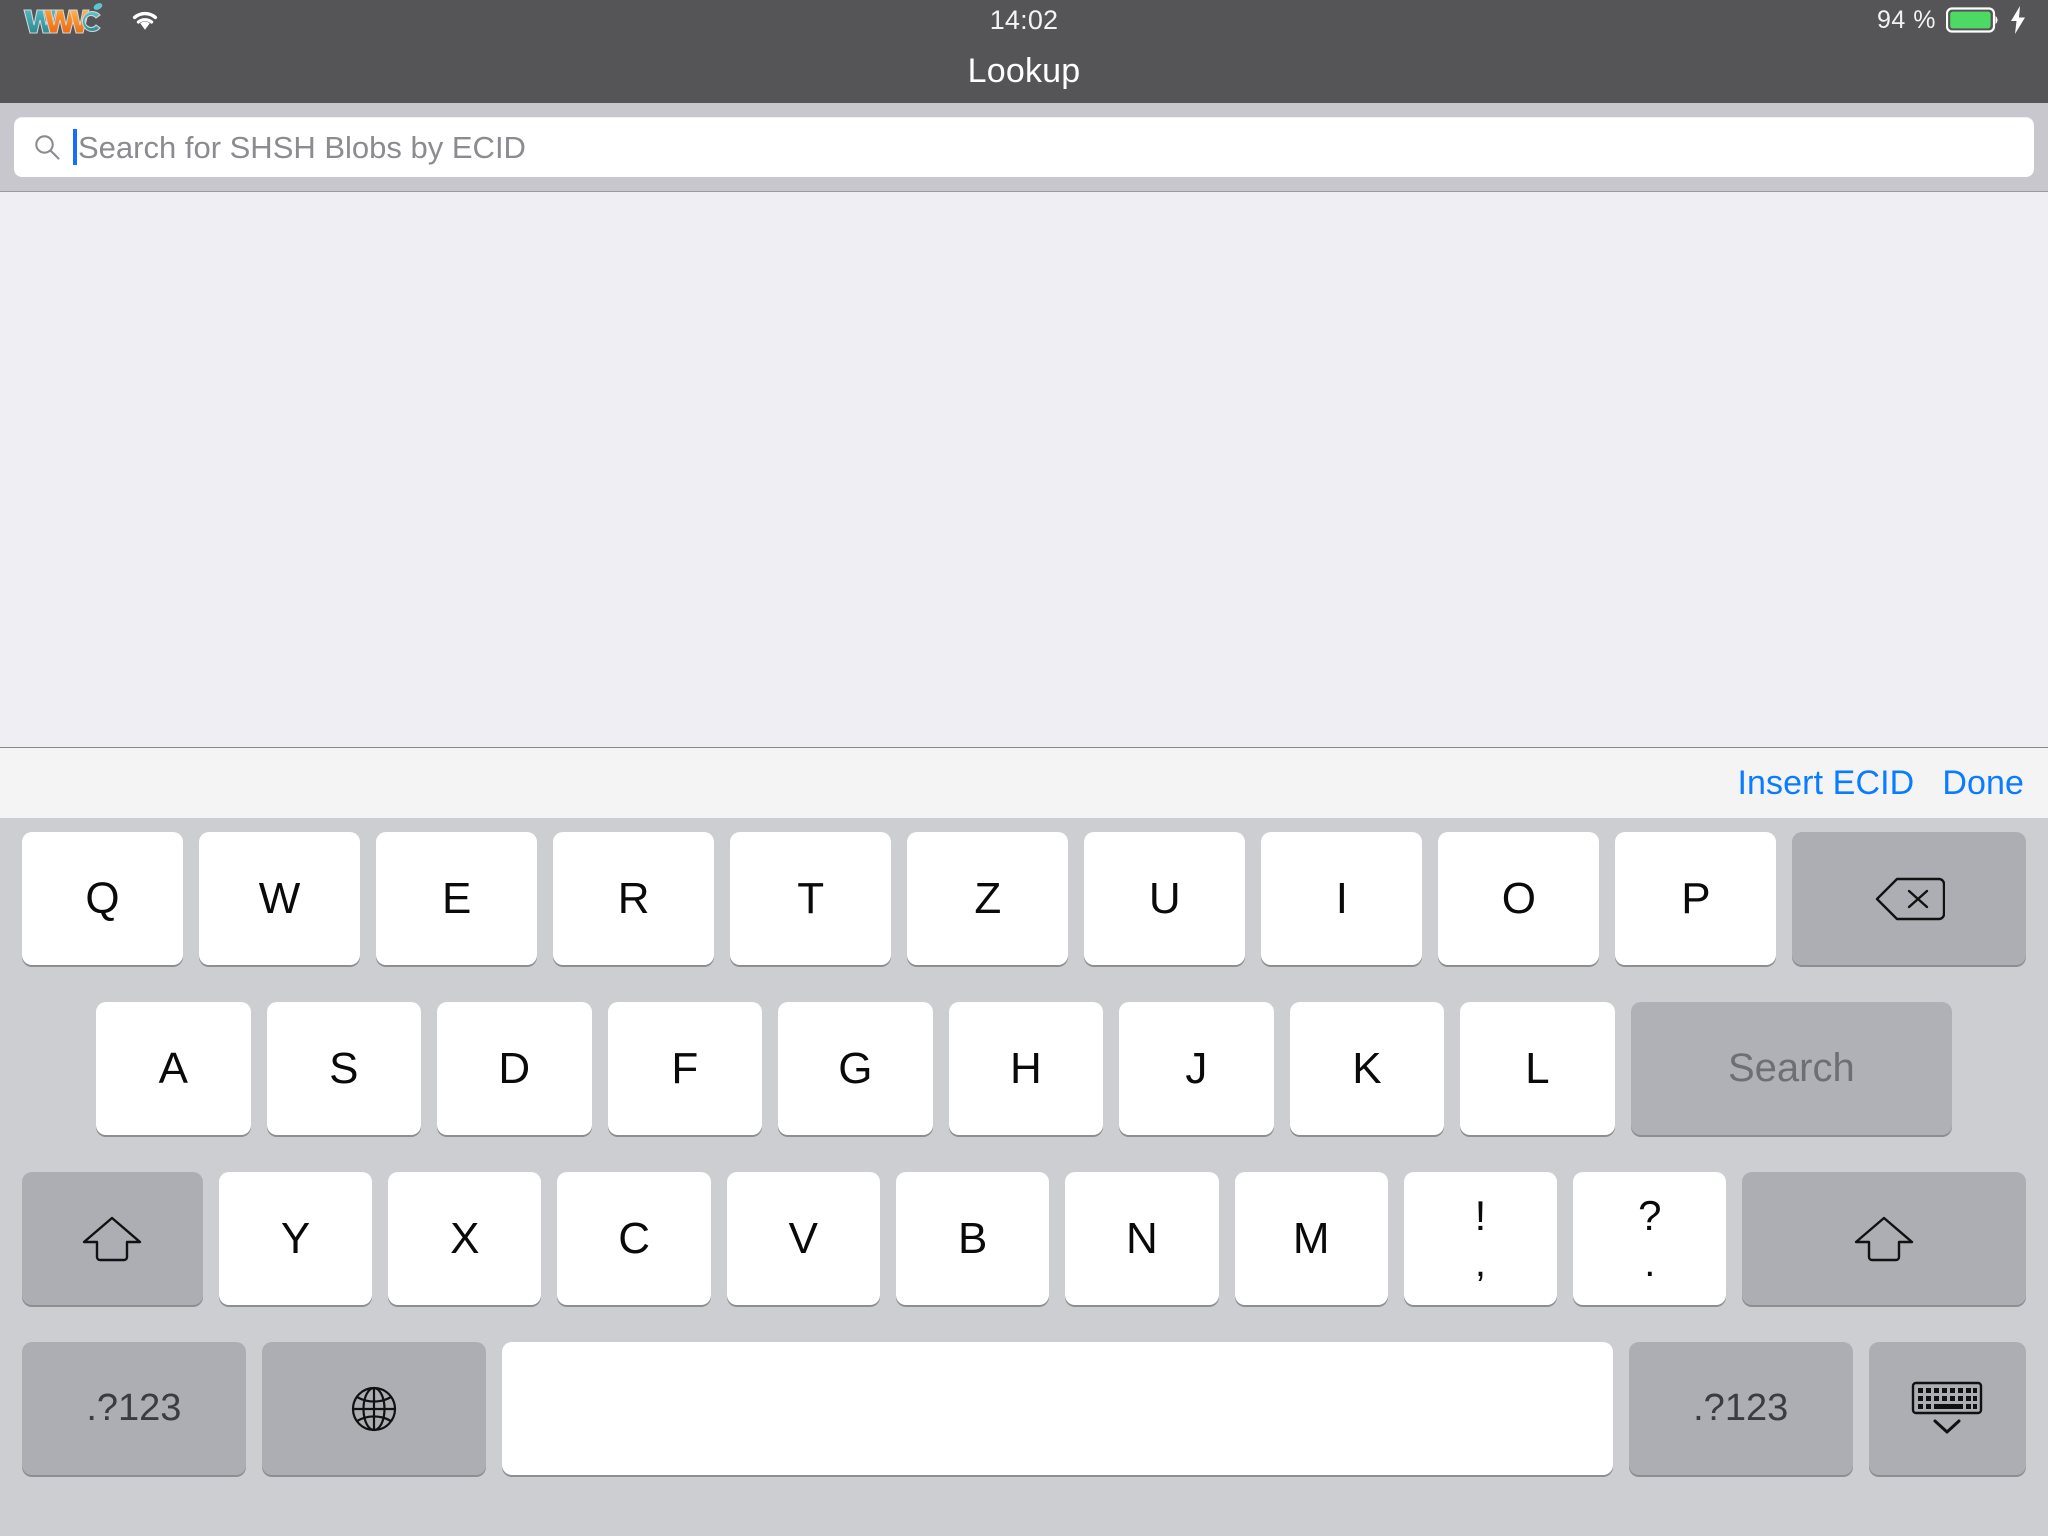  What do you see at coordinates (75, 147) in the screenshot?
I see `text-cursor` at bounding box center [75, 147].